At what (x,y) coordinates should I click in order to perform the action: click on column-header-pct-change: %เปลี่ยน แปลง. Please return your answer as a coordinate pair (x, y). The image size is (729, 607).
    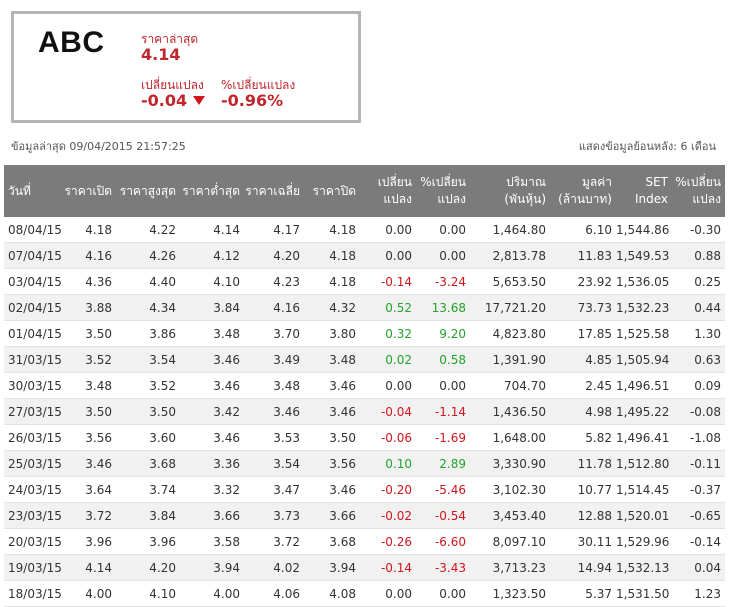
    Looking at the image, I should click on (443, 191).